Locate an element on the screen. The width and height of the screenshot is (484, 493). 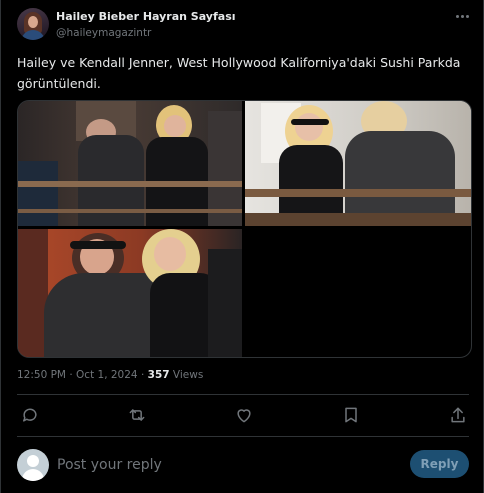
reply-submit-button: Reply is located at coordinates (439, 464).